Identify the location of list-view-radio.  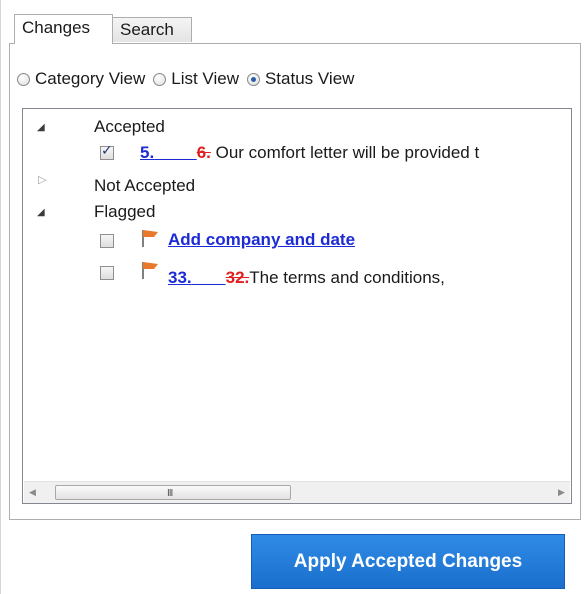
(160, 79).